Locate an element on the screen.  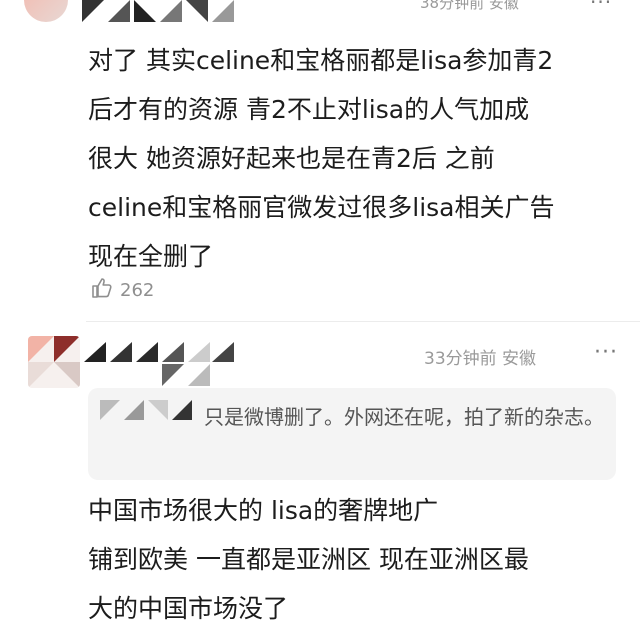
comment-text-line: 后才有的资源 青2不止对lisa的人气加成 is located at coordinates (309, 109).